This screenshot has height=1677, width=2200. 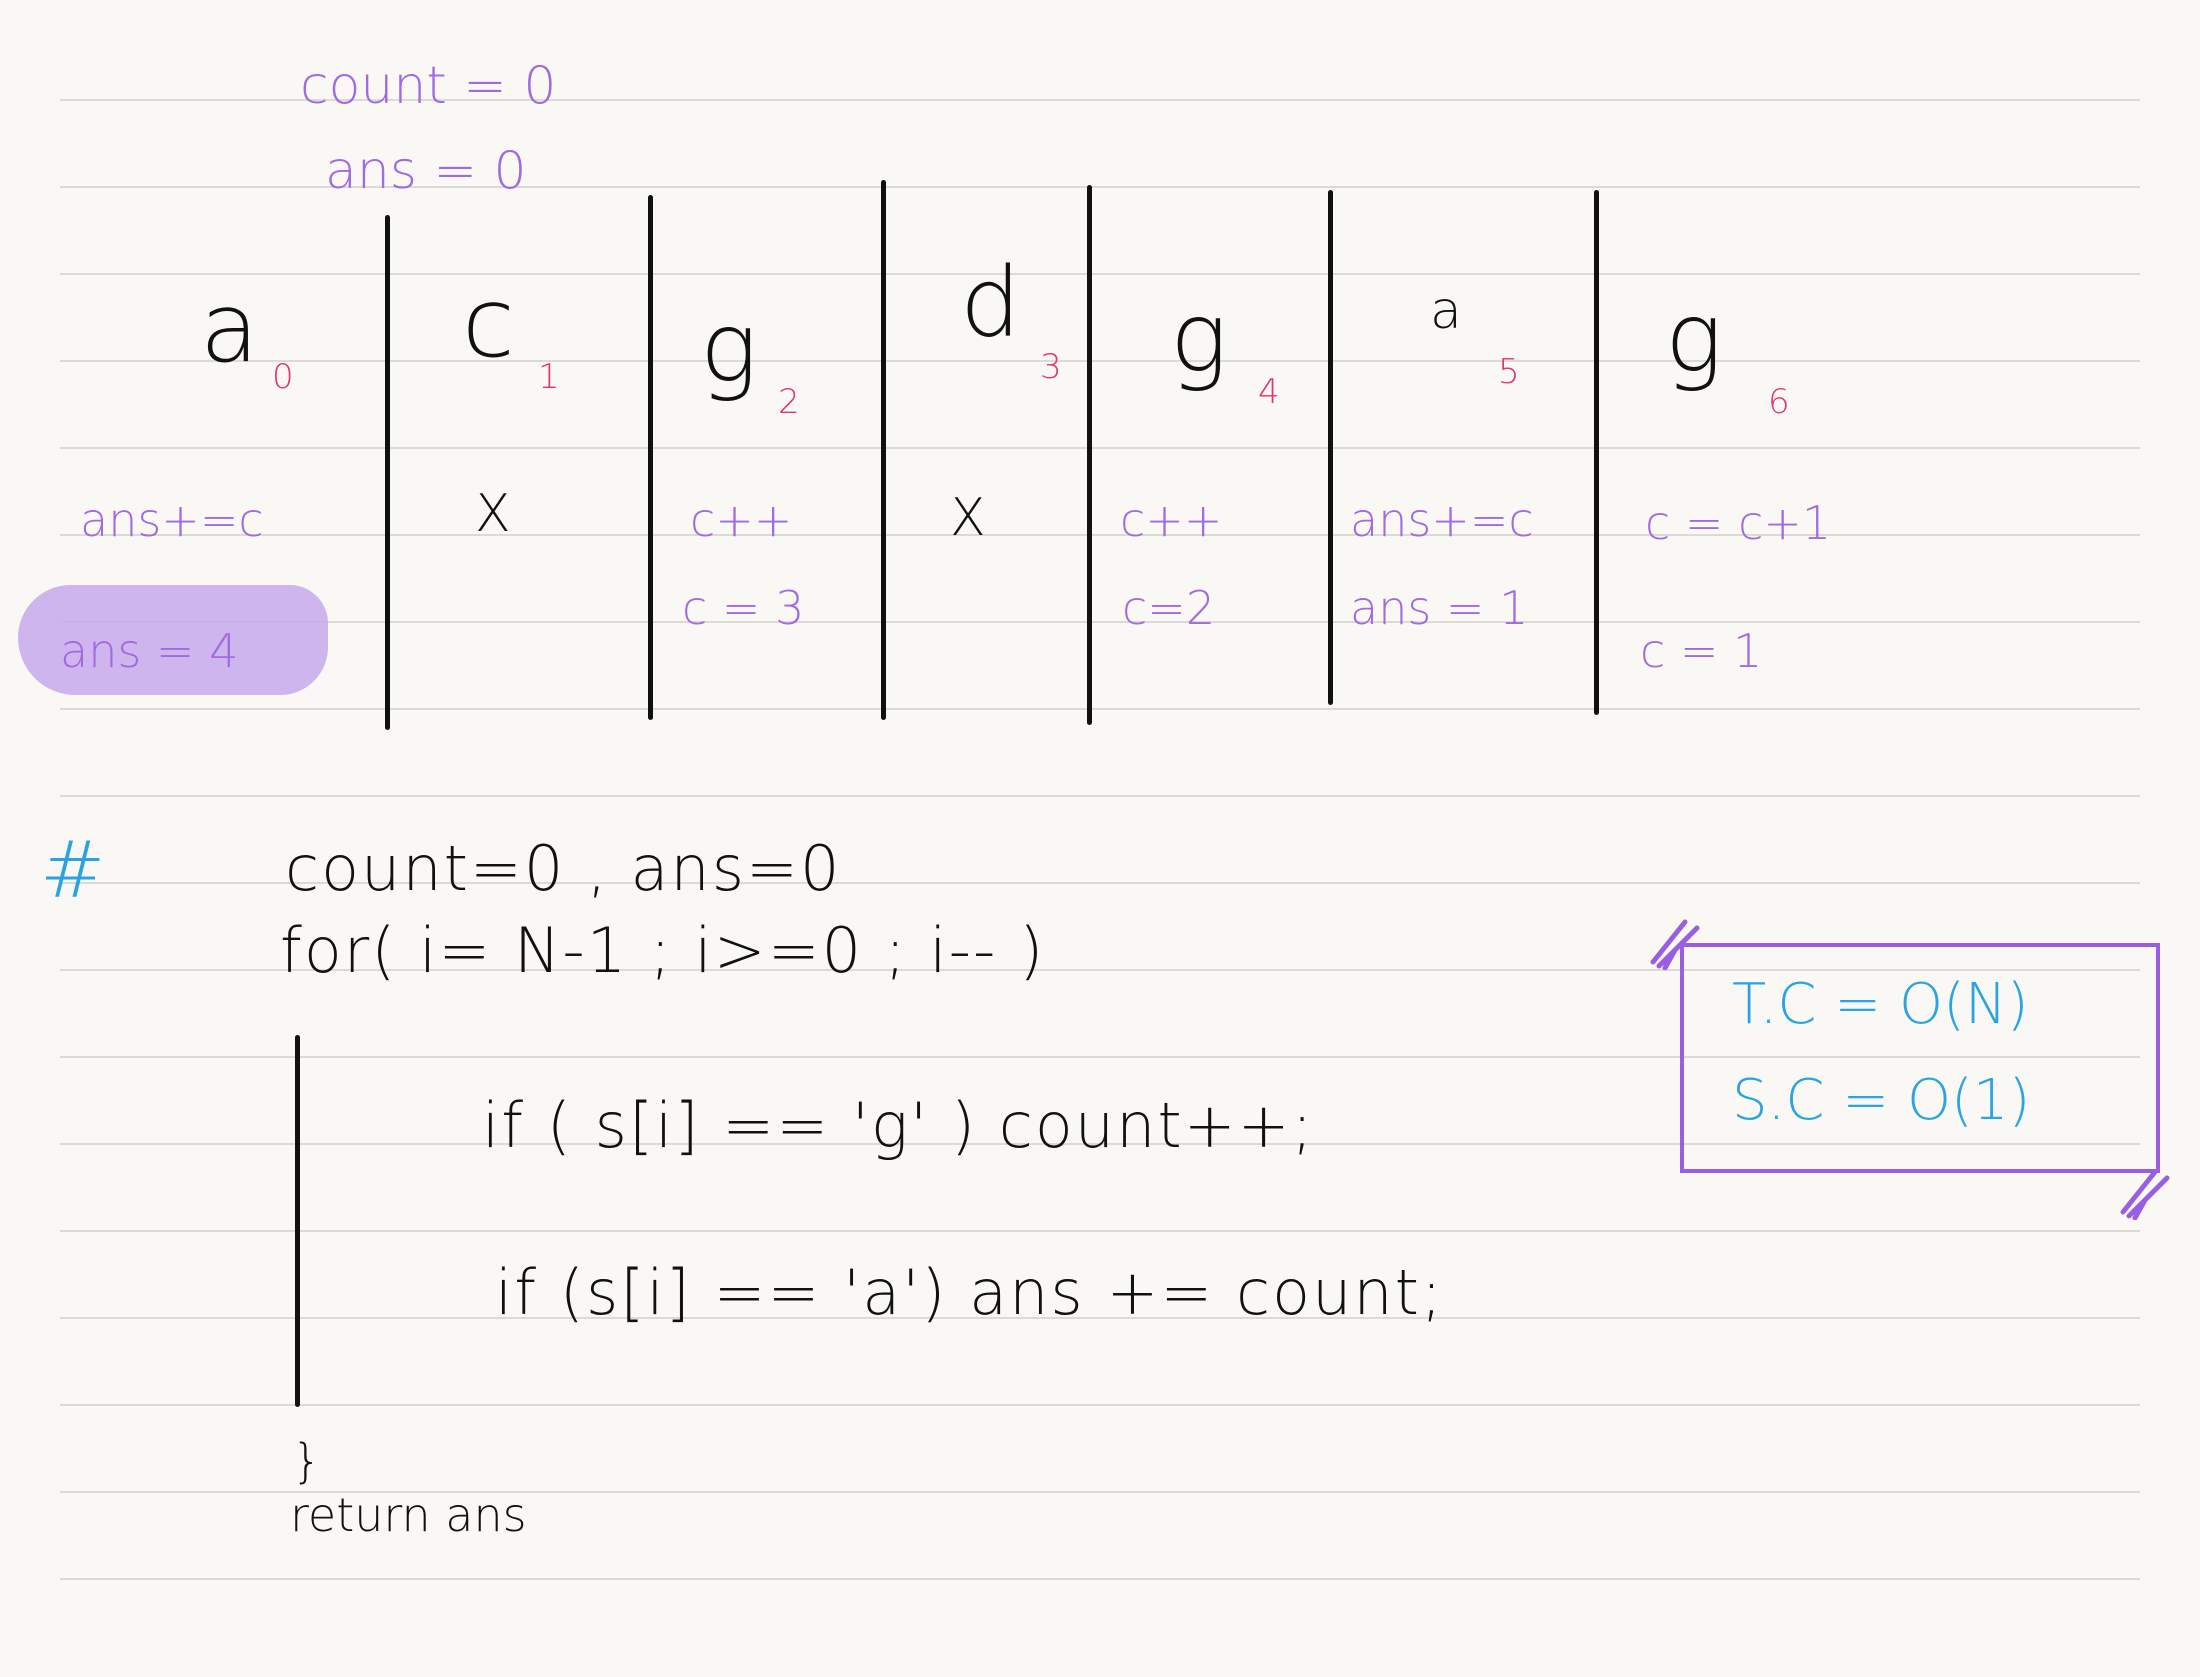 What do you see at coordinates (283, 377) in the screenshot?
I see `cell-index: 0` at bounding box center [283, 377].